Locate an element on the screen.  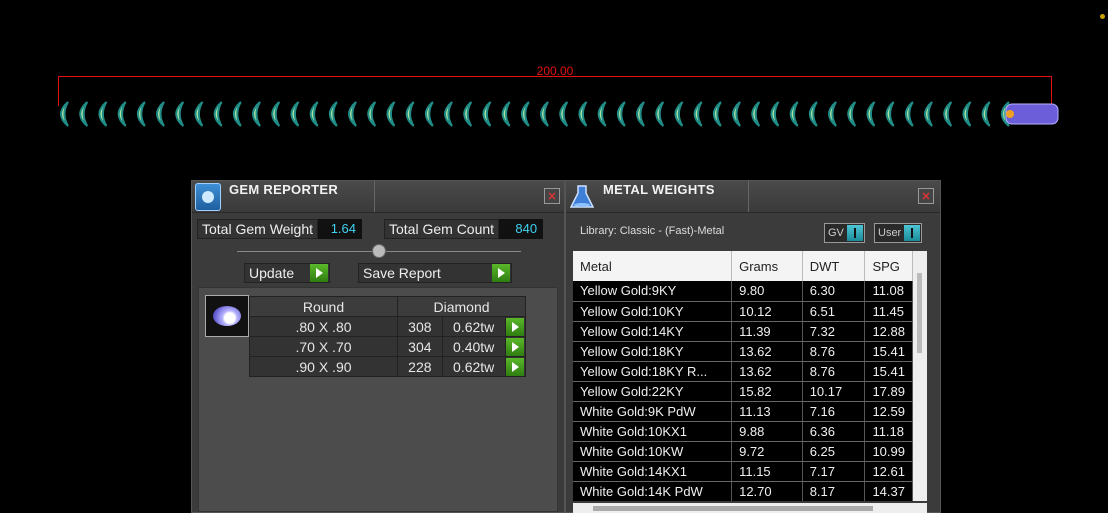
metal-spg: 14.37 is located at coordinates (888, 491).